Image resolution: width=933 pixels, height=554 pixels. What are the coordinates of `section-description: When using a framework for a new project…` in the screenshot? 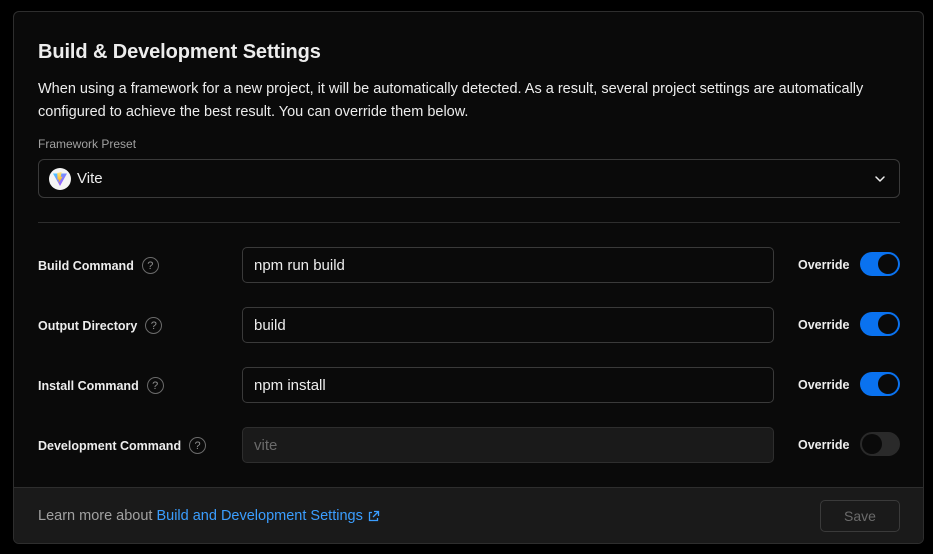 It's located at (451, 100).